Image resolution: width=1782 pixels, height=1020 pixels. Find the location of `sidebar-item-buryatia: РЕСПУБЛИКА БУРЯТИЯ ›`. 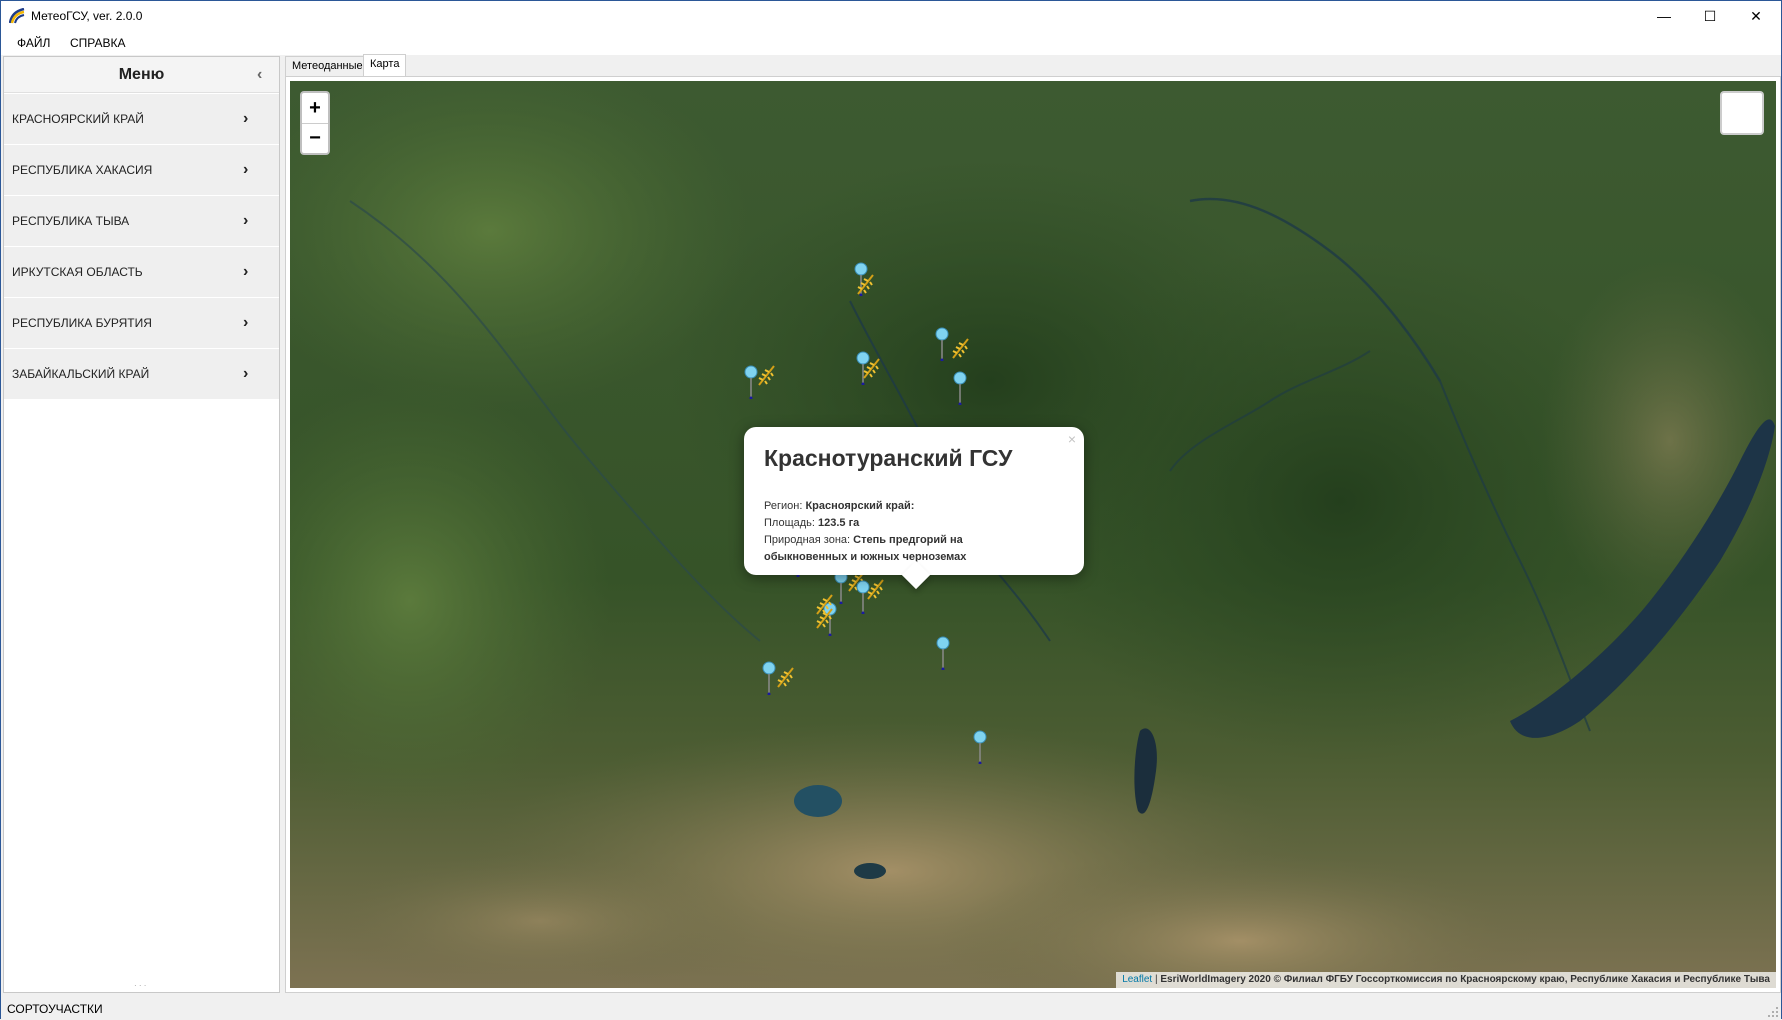

sidebar-item-buryatia: РЕСПУБЛИКА БУРЯТИЯ › is located at coordinates (141, 323).